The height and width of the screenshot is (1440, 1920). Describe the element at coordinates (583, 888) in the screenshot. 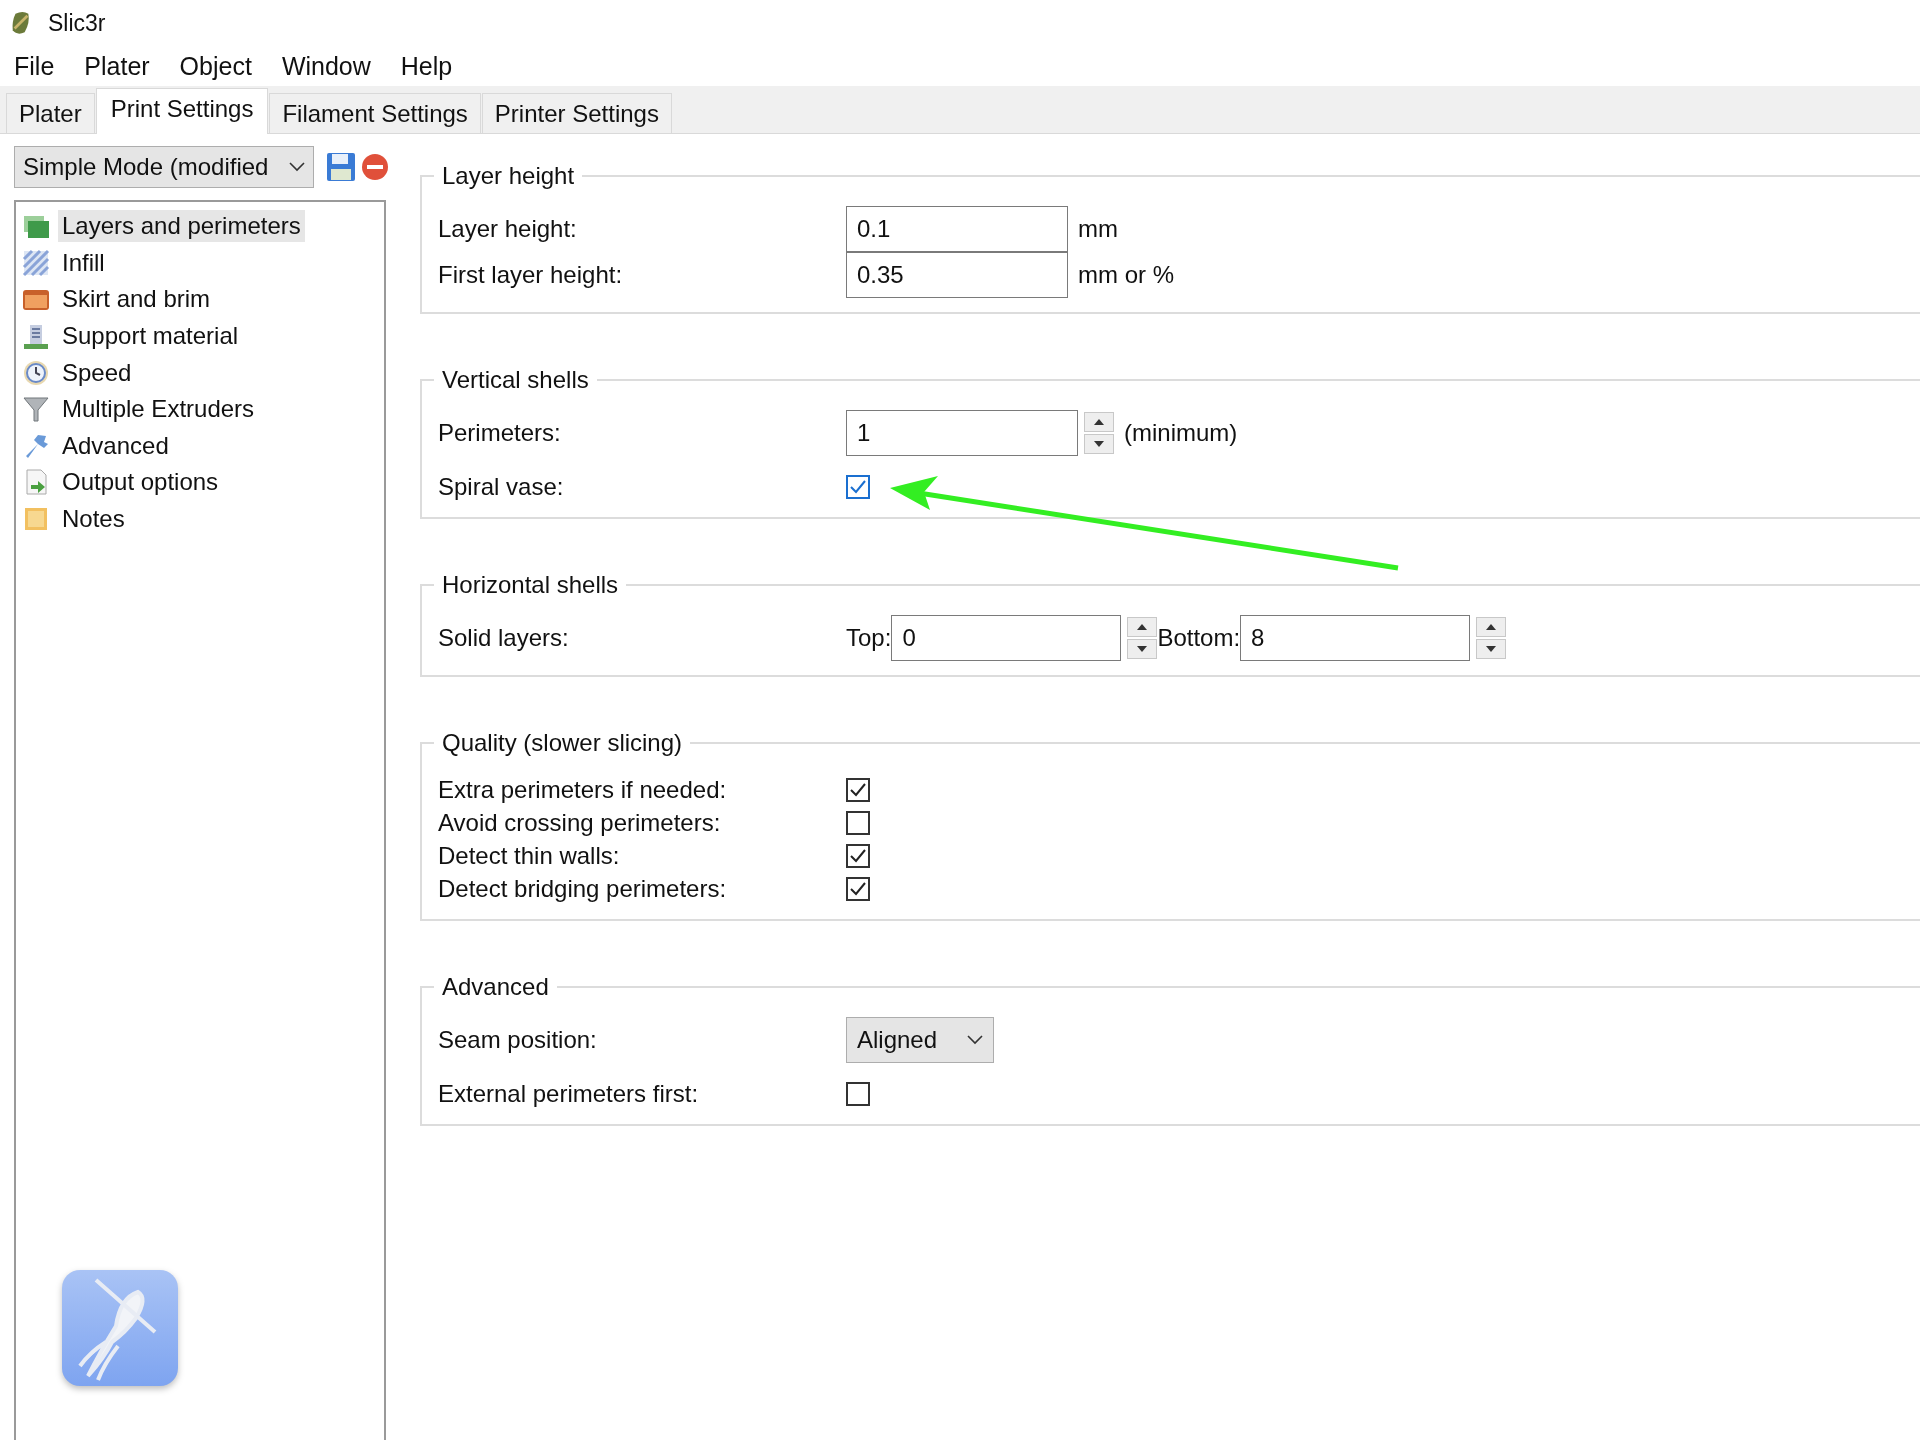

I see `field-label: Detect bridging perimeters:` at that location.